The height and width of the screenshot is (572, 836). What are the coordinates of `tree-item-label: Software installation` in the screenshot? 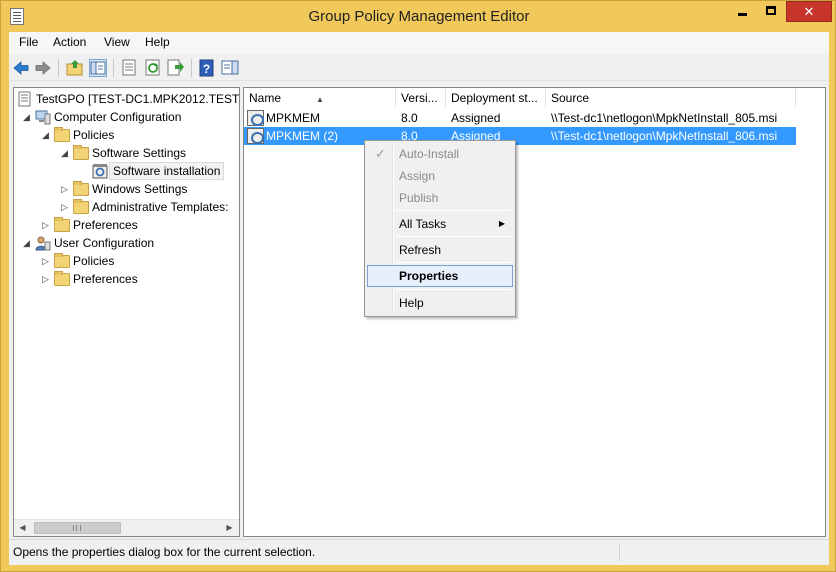 It's located at (167, 171).